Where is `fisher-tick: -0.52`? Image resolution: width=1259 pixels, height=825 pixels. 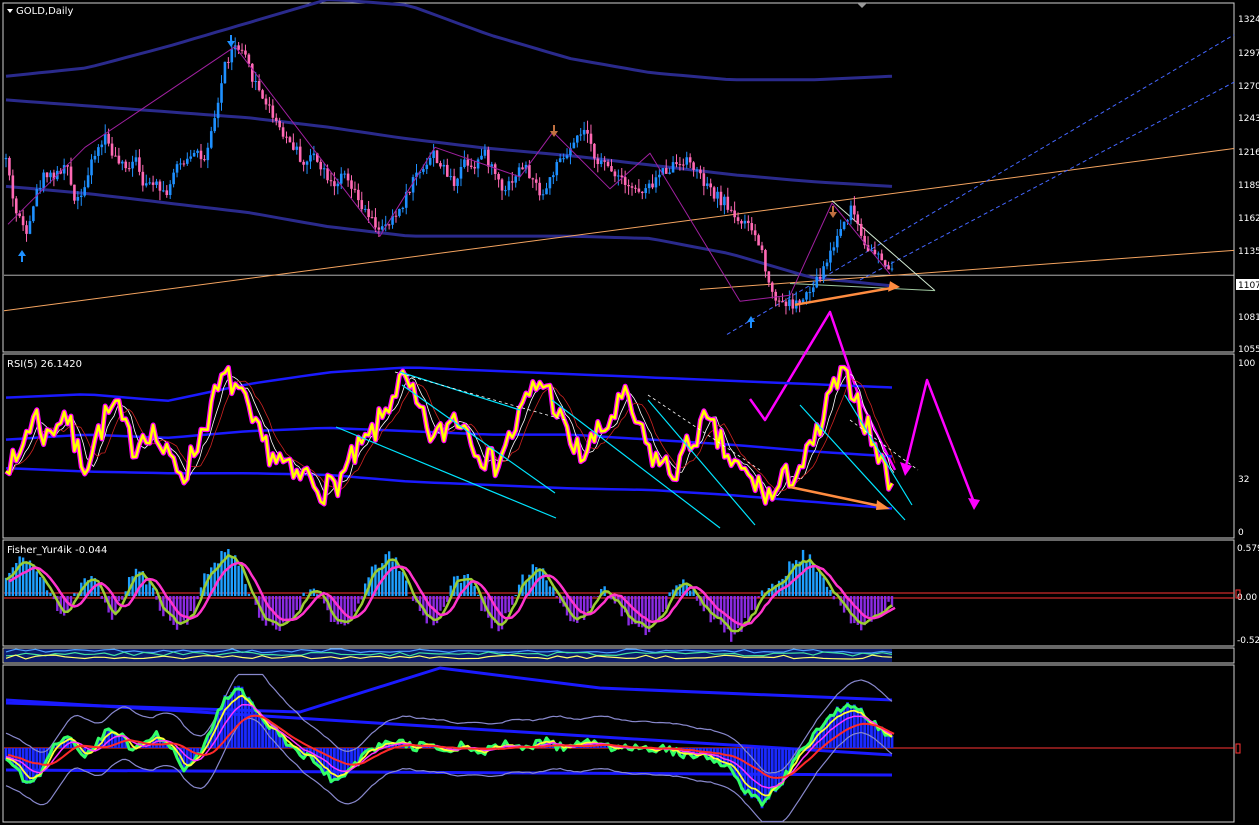 fisher-tick: -0.52 is located at coordinates (1248, 641).